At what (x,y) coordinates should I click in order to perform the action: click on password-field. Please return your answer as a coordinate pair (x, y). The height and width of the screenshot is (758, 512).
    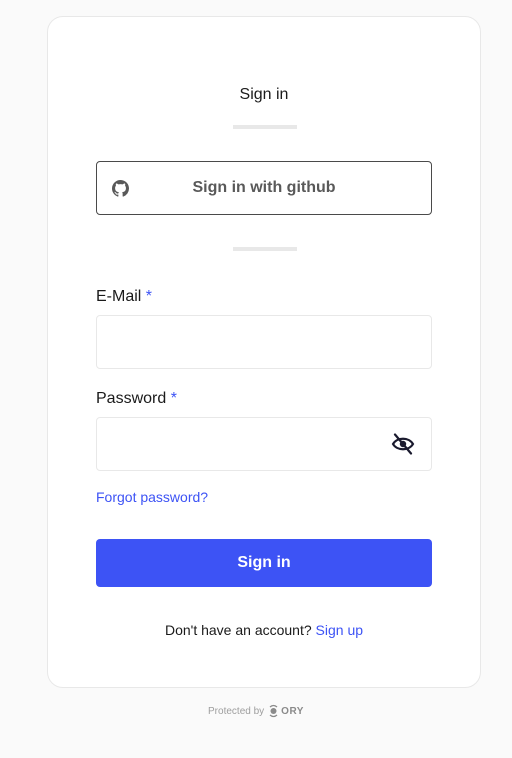
    Looking at the image, I should click on (264, 444).